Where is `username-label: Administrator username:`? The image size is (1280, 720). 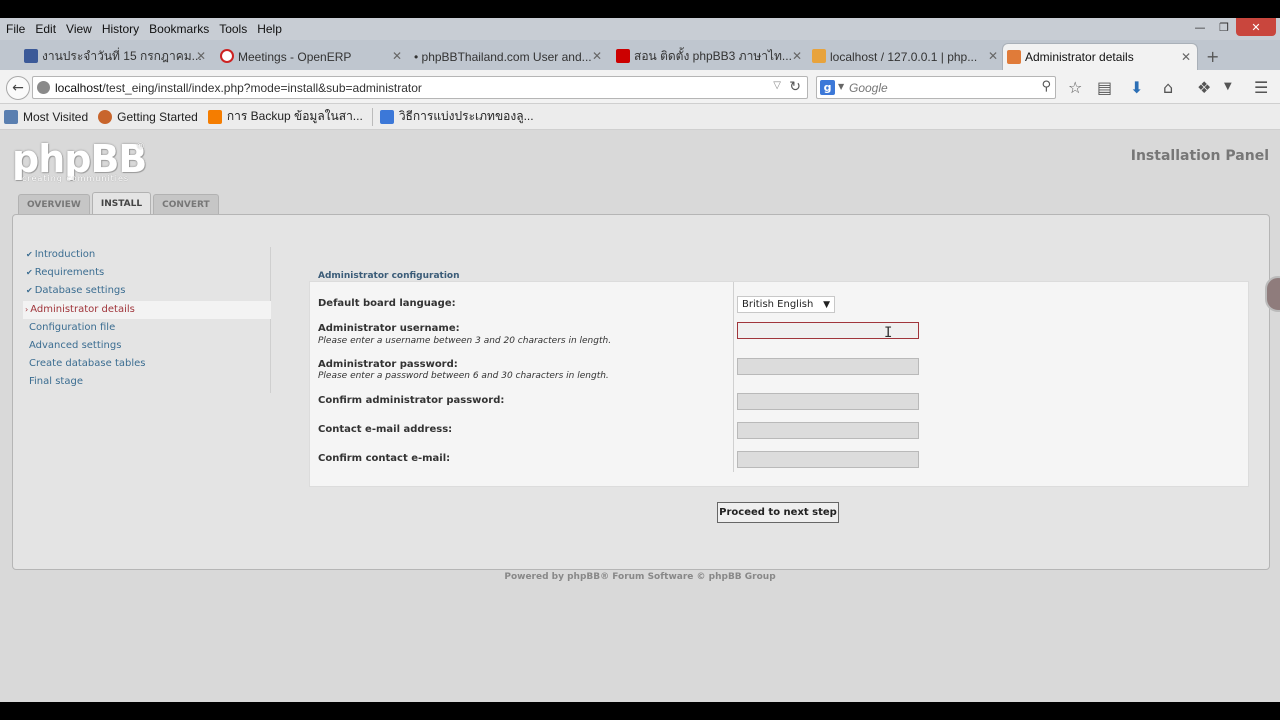 username-label: Administrator username: is located at coordinates (389, 328).